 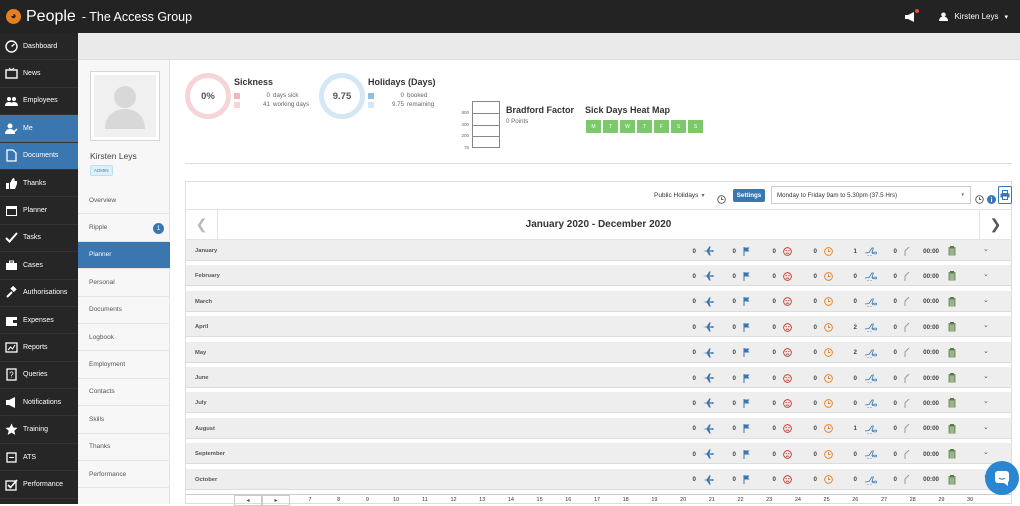 I want to click on day-next-button: ▸, so click(x=276, y=500).